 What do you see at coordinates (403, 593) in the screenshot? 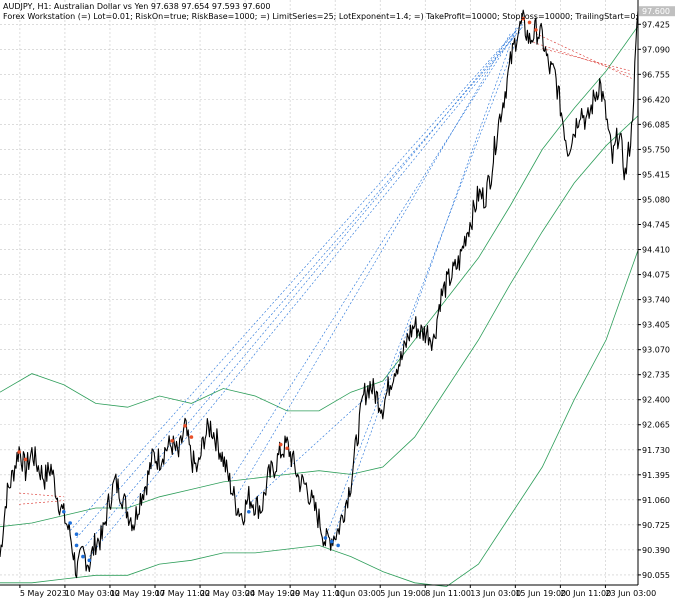
I see `time-tick-label: 5 Jun 19:00` at bounding box center [403, 593].